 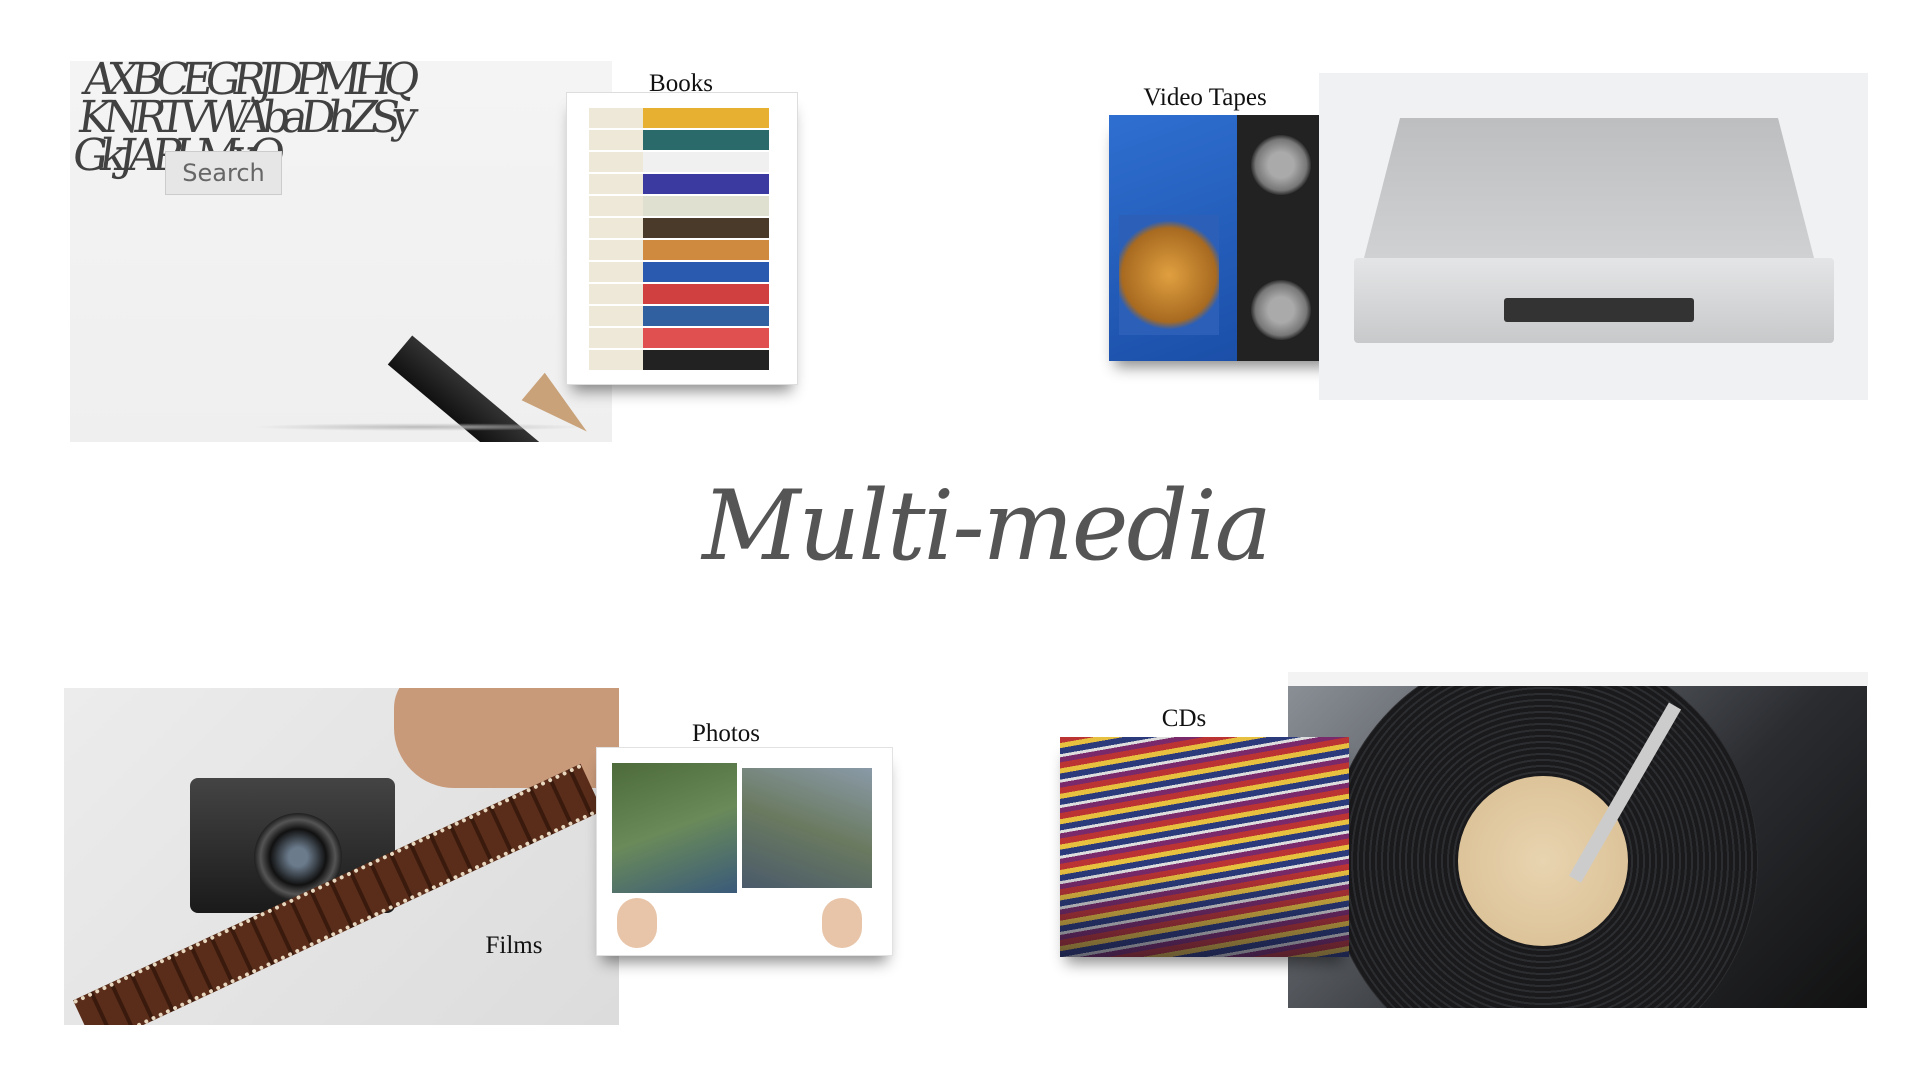 What do you see at coordinates (420, 427) in the screenshot?
I see `pencil-shadow` at bounding box center [420, 427].